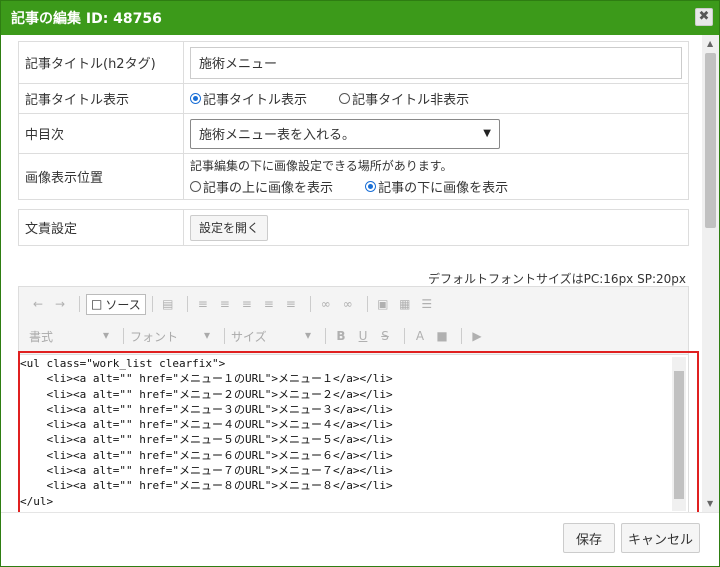 The image size is (720, 567). I want to click on bold-icon: B, so click(341, 336).